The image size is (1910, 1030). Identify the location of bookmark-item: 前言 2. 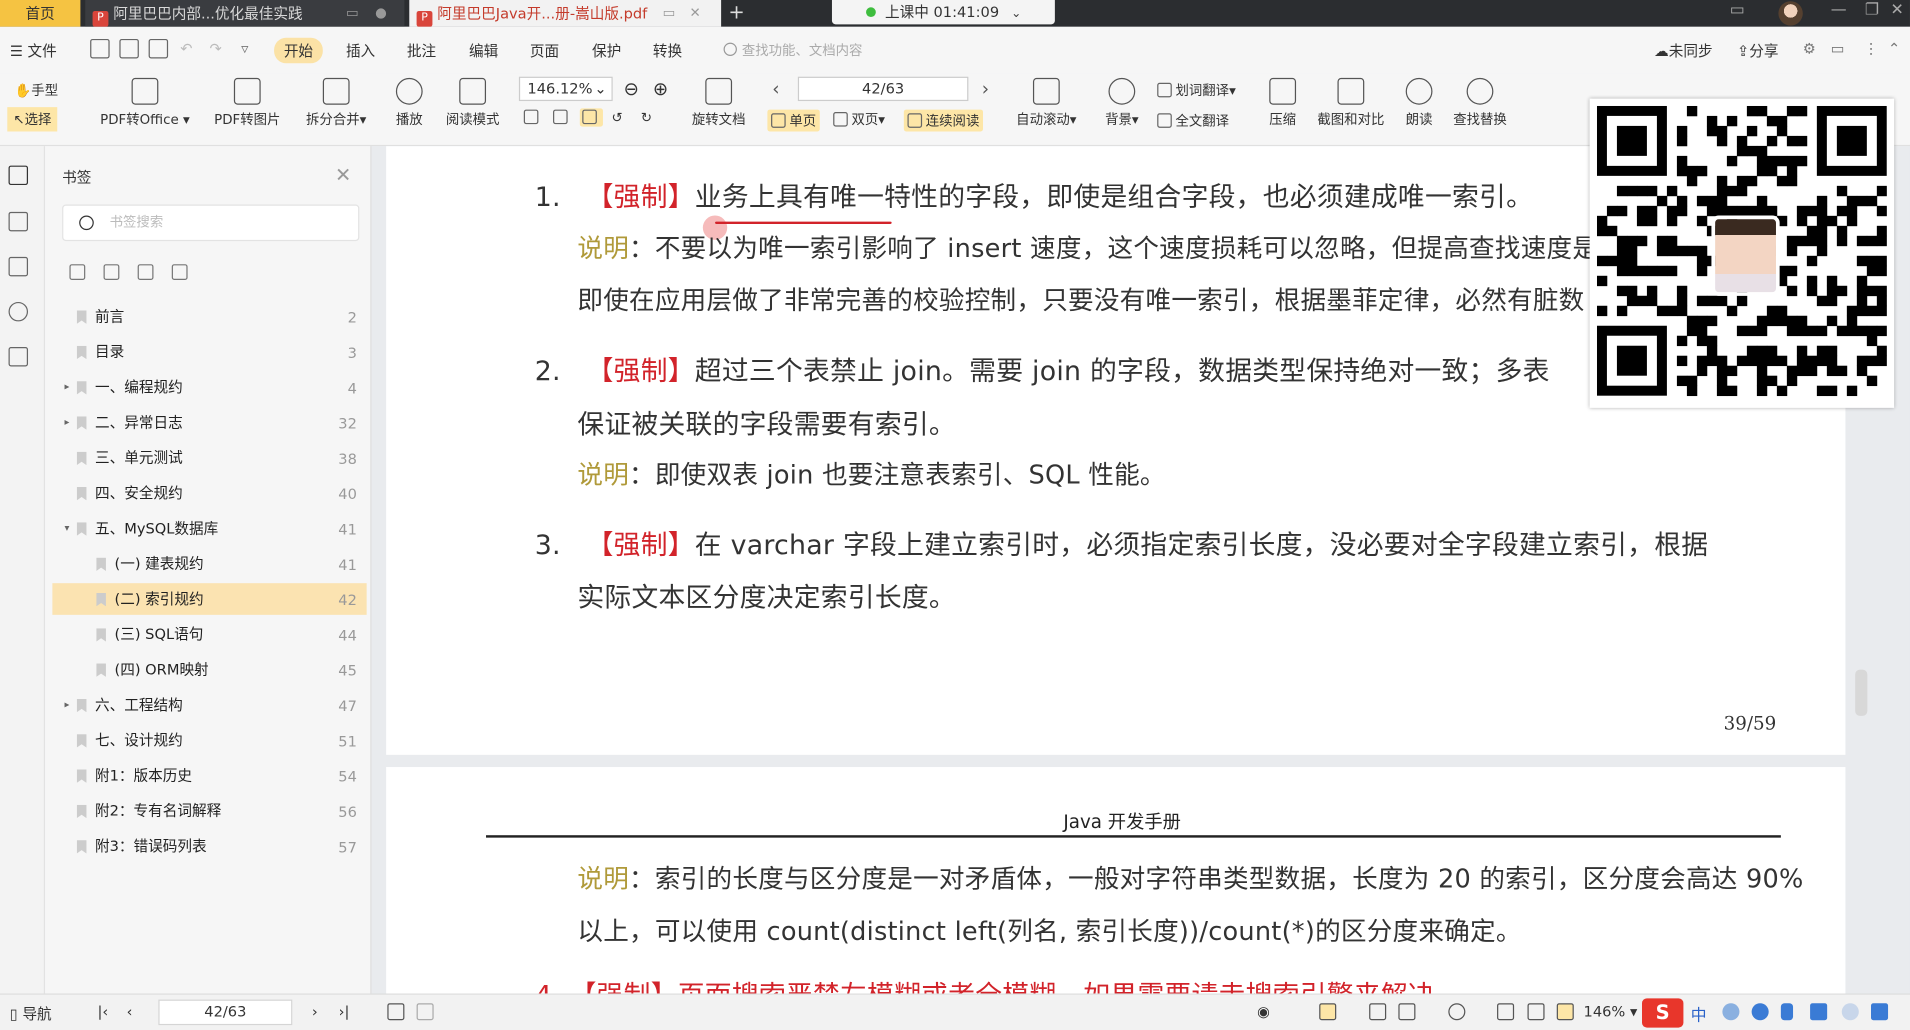
(209, 317).